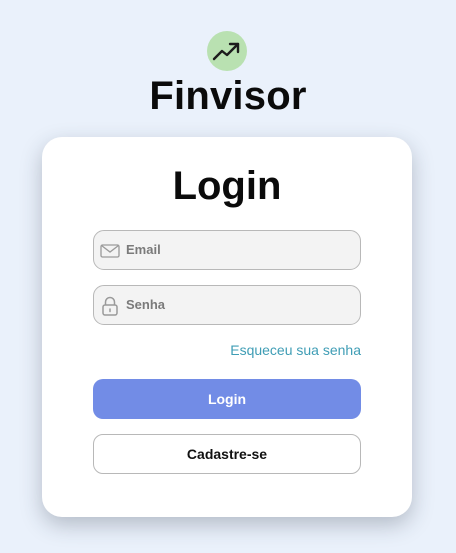  What do you see at coordinates (295, 350) in the screenshot?
I see `forgot-password-link: Esqueceu sua senha` at bounding box center [295, 350].